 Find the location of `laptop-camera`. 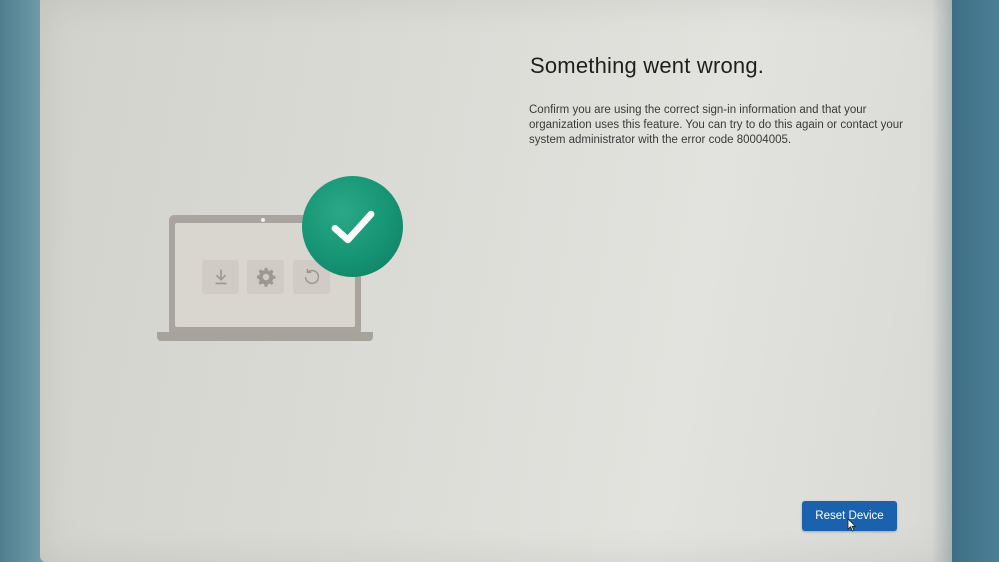

laptop-camera is located at coordinates (263, 220).